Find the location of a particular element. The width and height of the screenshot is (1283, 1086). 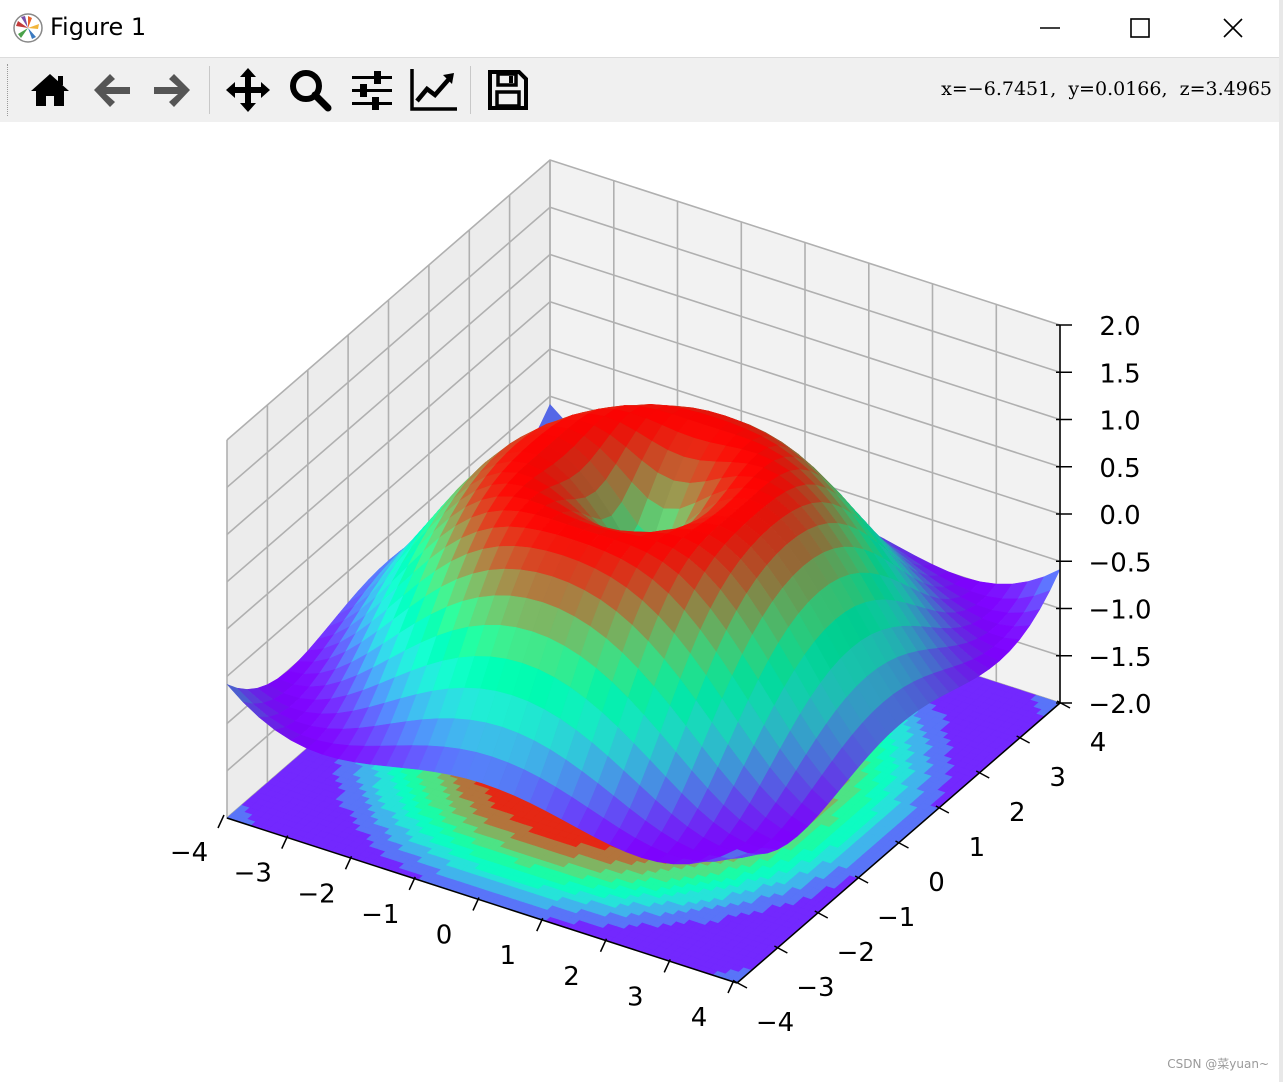

home-icon is located at coordinates (50, 90).